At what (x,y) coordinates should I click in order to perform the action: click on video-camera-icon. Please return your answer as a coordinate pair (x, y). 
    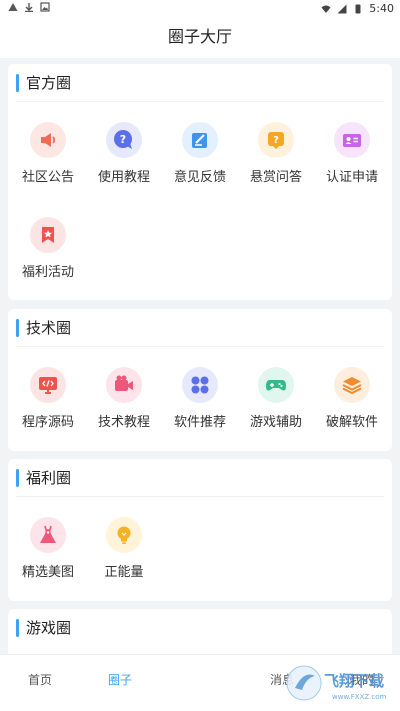
    Looking at the image, I should click on (124, 385).